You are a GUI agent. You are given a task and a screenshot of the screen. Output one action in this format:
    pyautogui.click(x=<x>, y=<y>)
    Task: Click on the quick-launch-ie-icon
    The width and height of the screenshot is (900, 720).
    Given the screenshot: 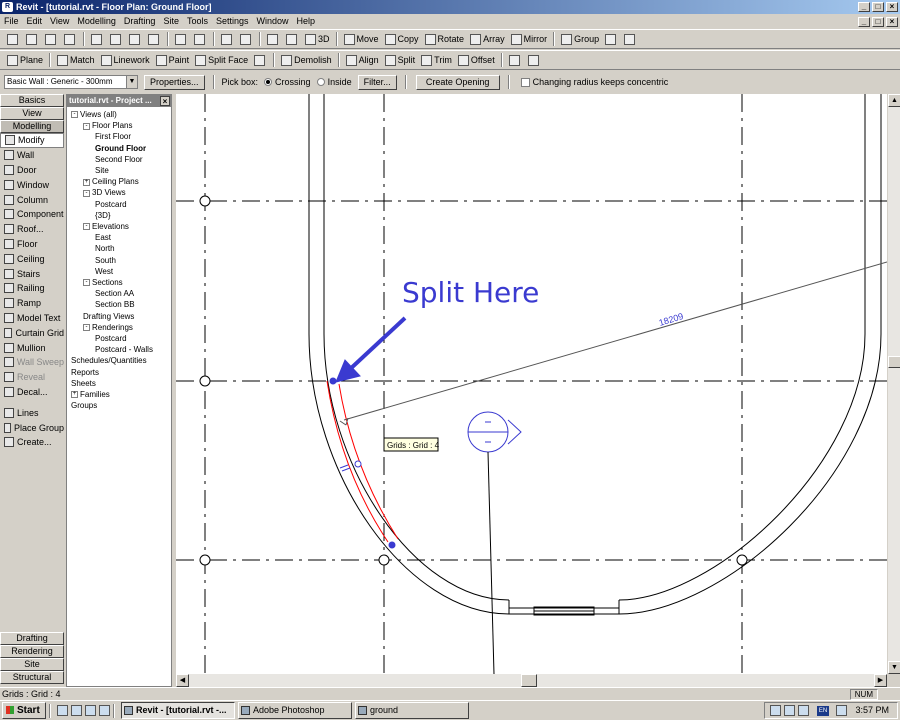 What is the action you would take?
    pyautogui.click(x=62, y=710)
    